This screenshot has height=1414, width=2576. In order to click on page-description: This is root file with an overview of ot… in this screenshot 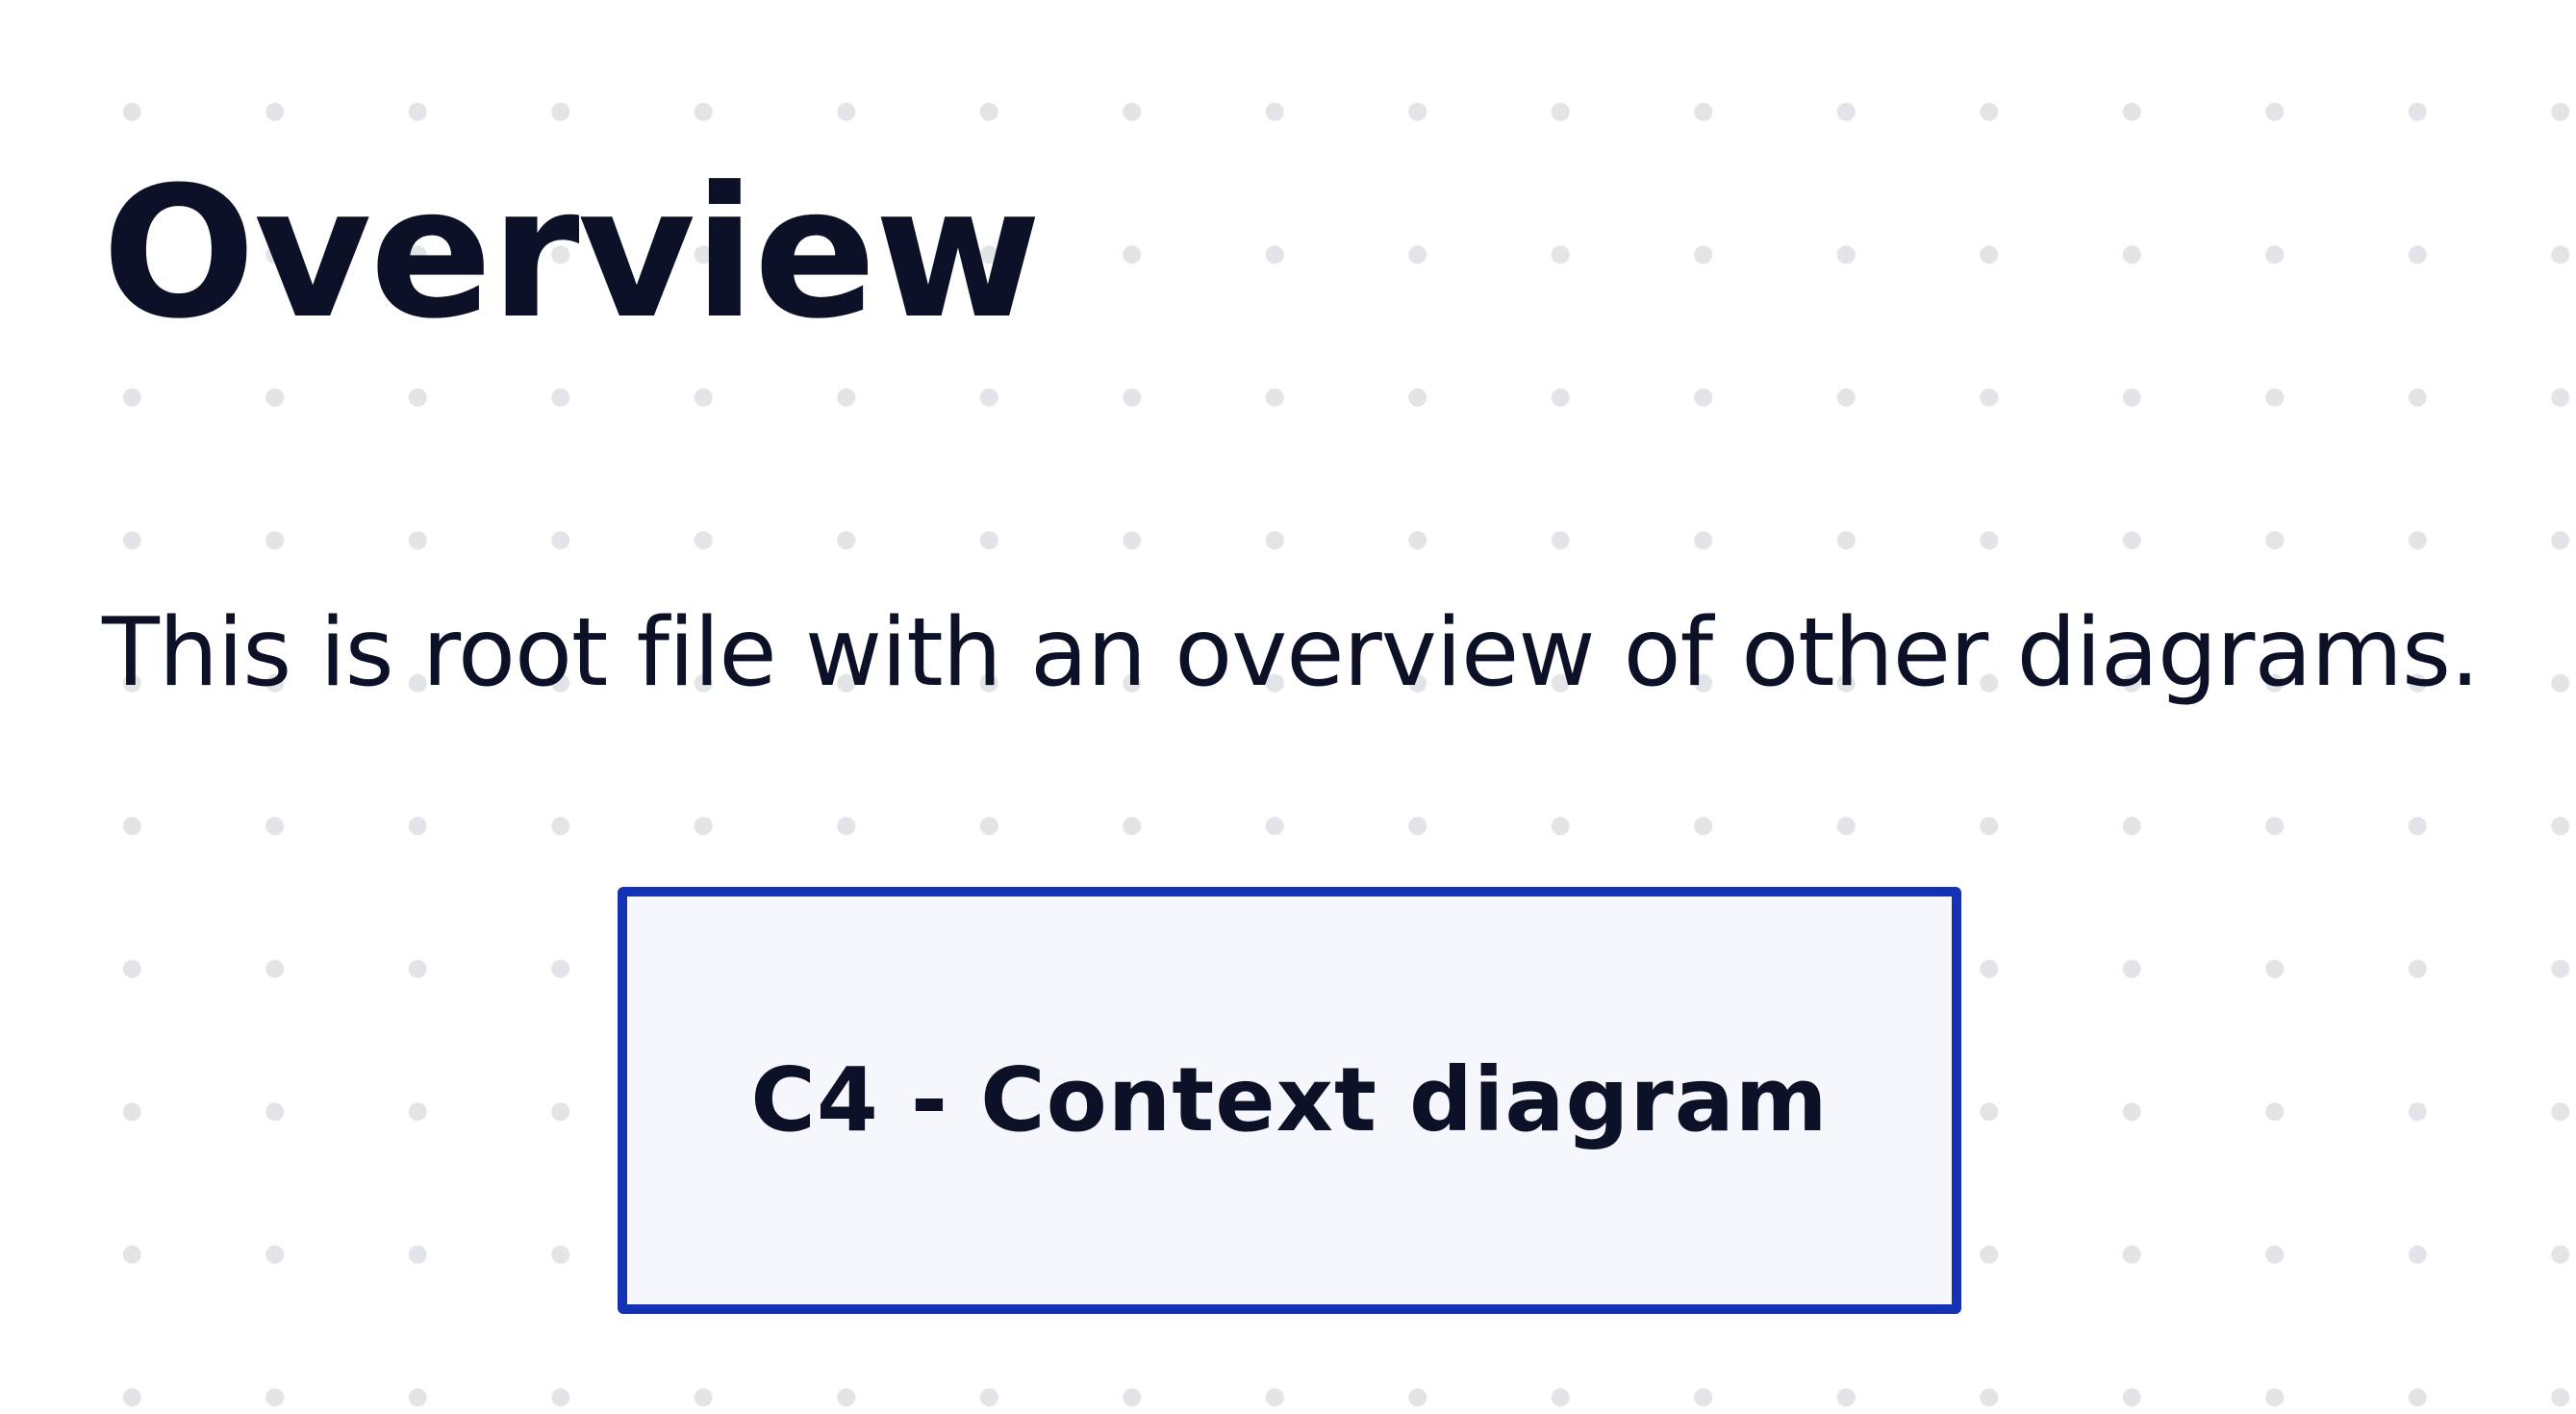, I will do `click(1291, 653)`.